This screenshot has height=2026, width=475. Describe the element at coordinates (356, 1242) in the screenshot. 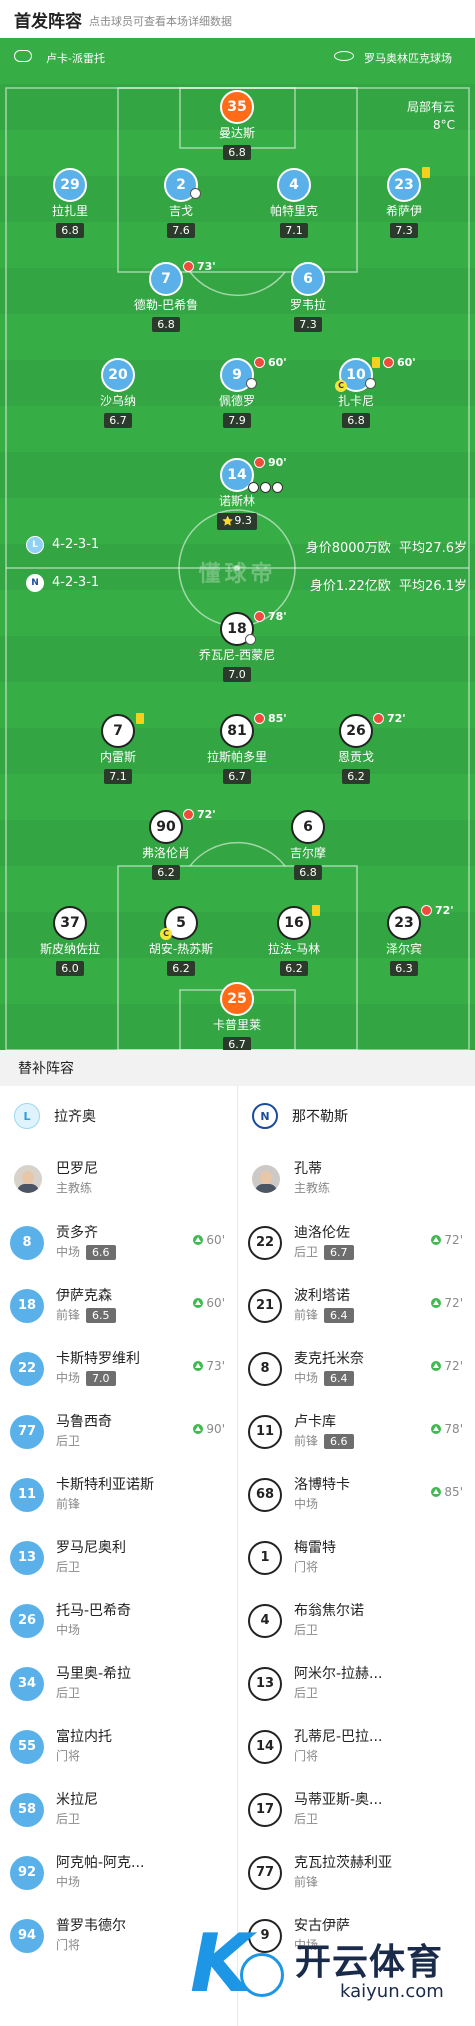

I see `sub-player-row: 22 迪洛伦佐 后卫 6.7 72'` at that location.